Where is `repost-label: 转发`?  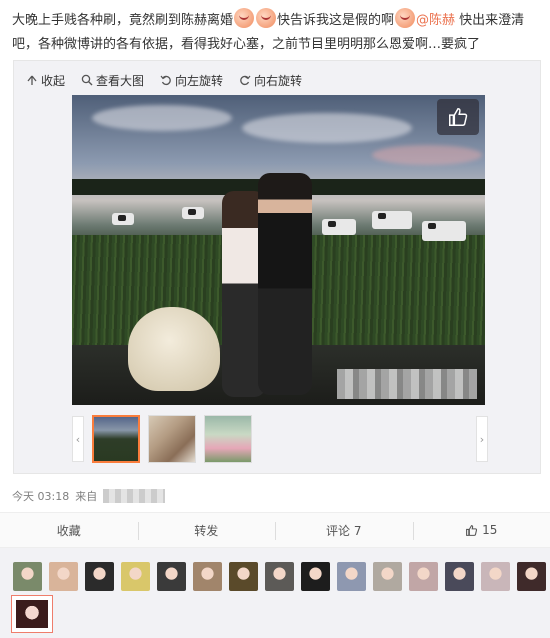 repost-label: 转发 is located at coordinates (206, 530).